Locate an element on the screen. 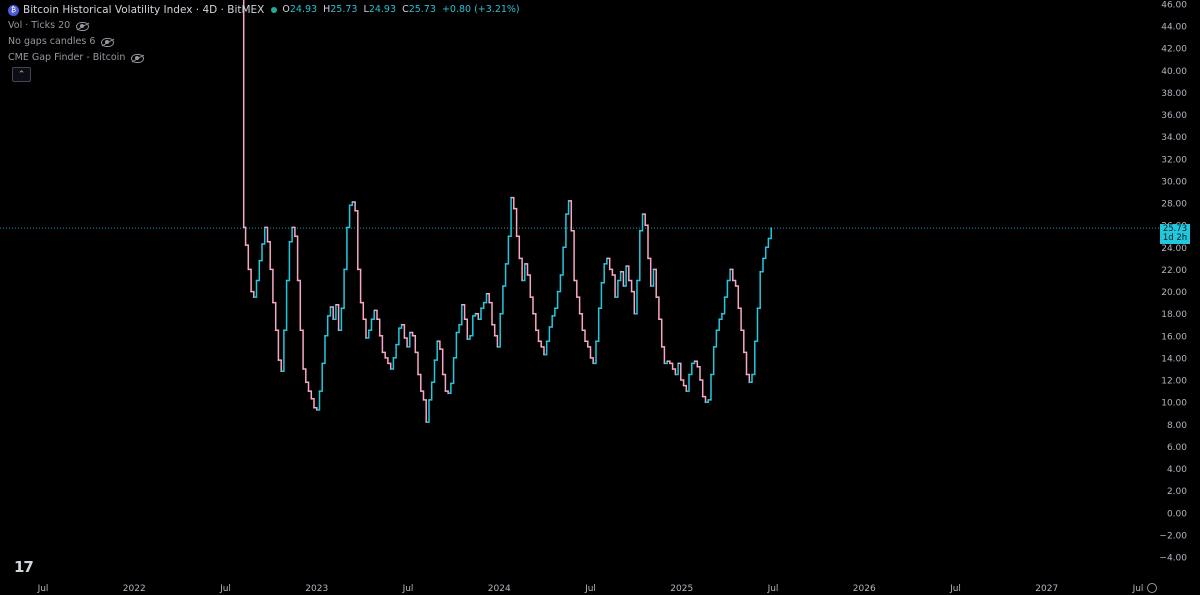  y-tick-label: 4.00 is located at coordinates (1177, 470).